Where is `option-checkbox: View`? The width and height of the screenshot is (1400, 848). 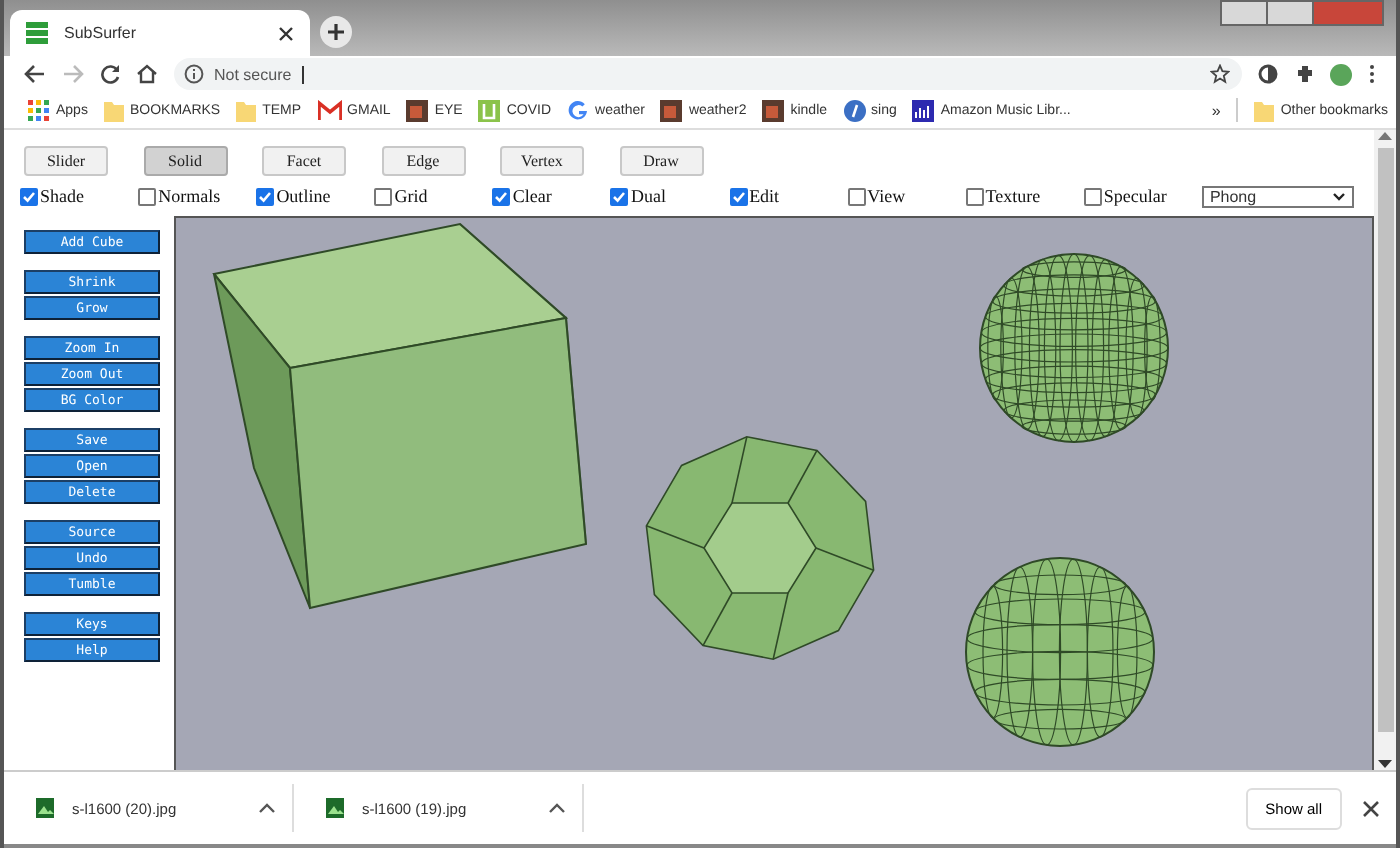
option-checkbox: View is located at coordinates (906, 196).